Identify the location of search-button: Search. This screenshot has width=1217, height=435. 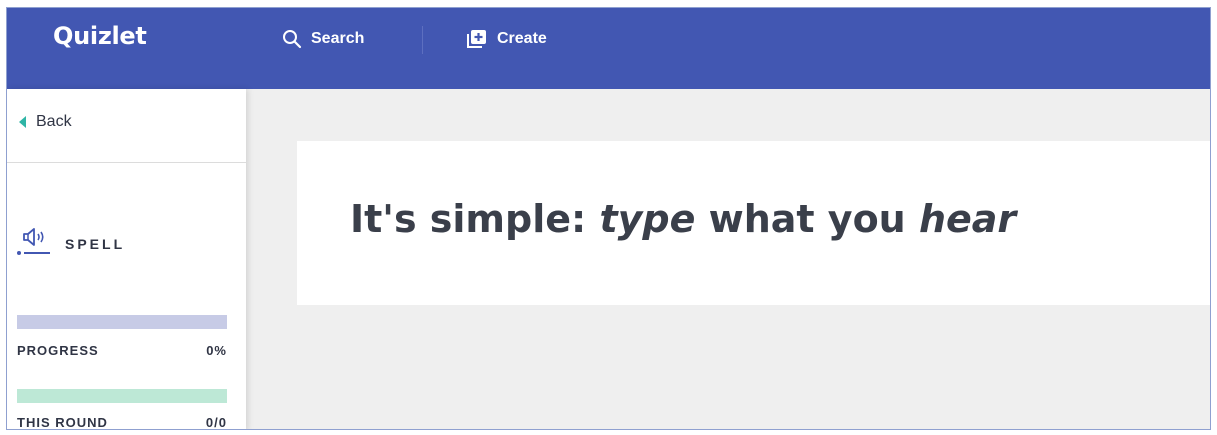
(323, 39).